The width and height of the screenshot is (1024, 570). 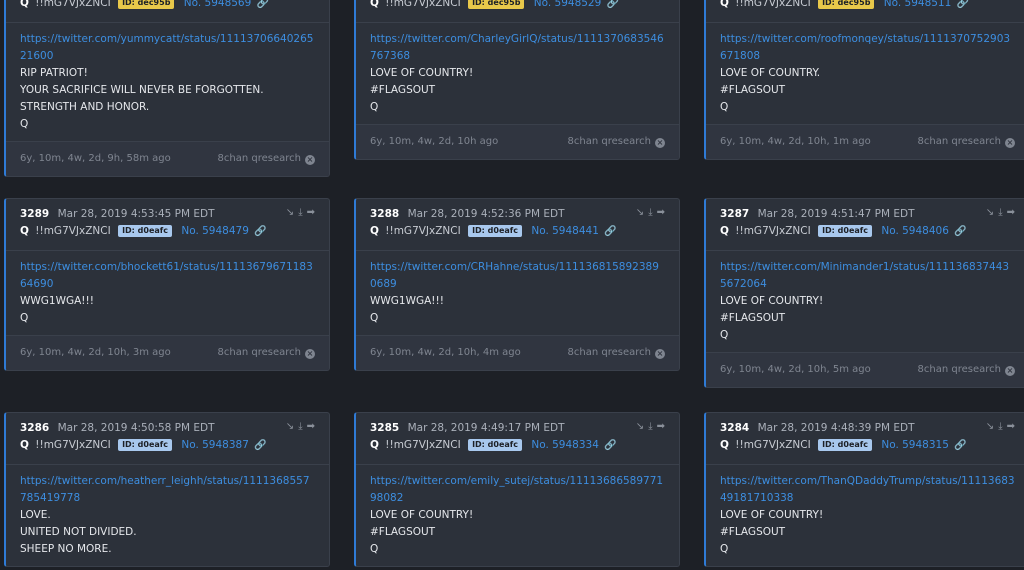 I want to click on post-number-link: No. 5948406, so click(x=915, y=231).